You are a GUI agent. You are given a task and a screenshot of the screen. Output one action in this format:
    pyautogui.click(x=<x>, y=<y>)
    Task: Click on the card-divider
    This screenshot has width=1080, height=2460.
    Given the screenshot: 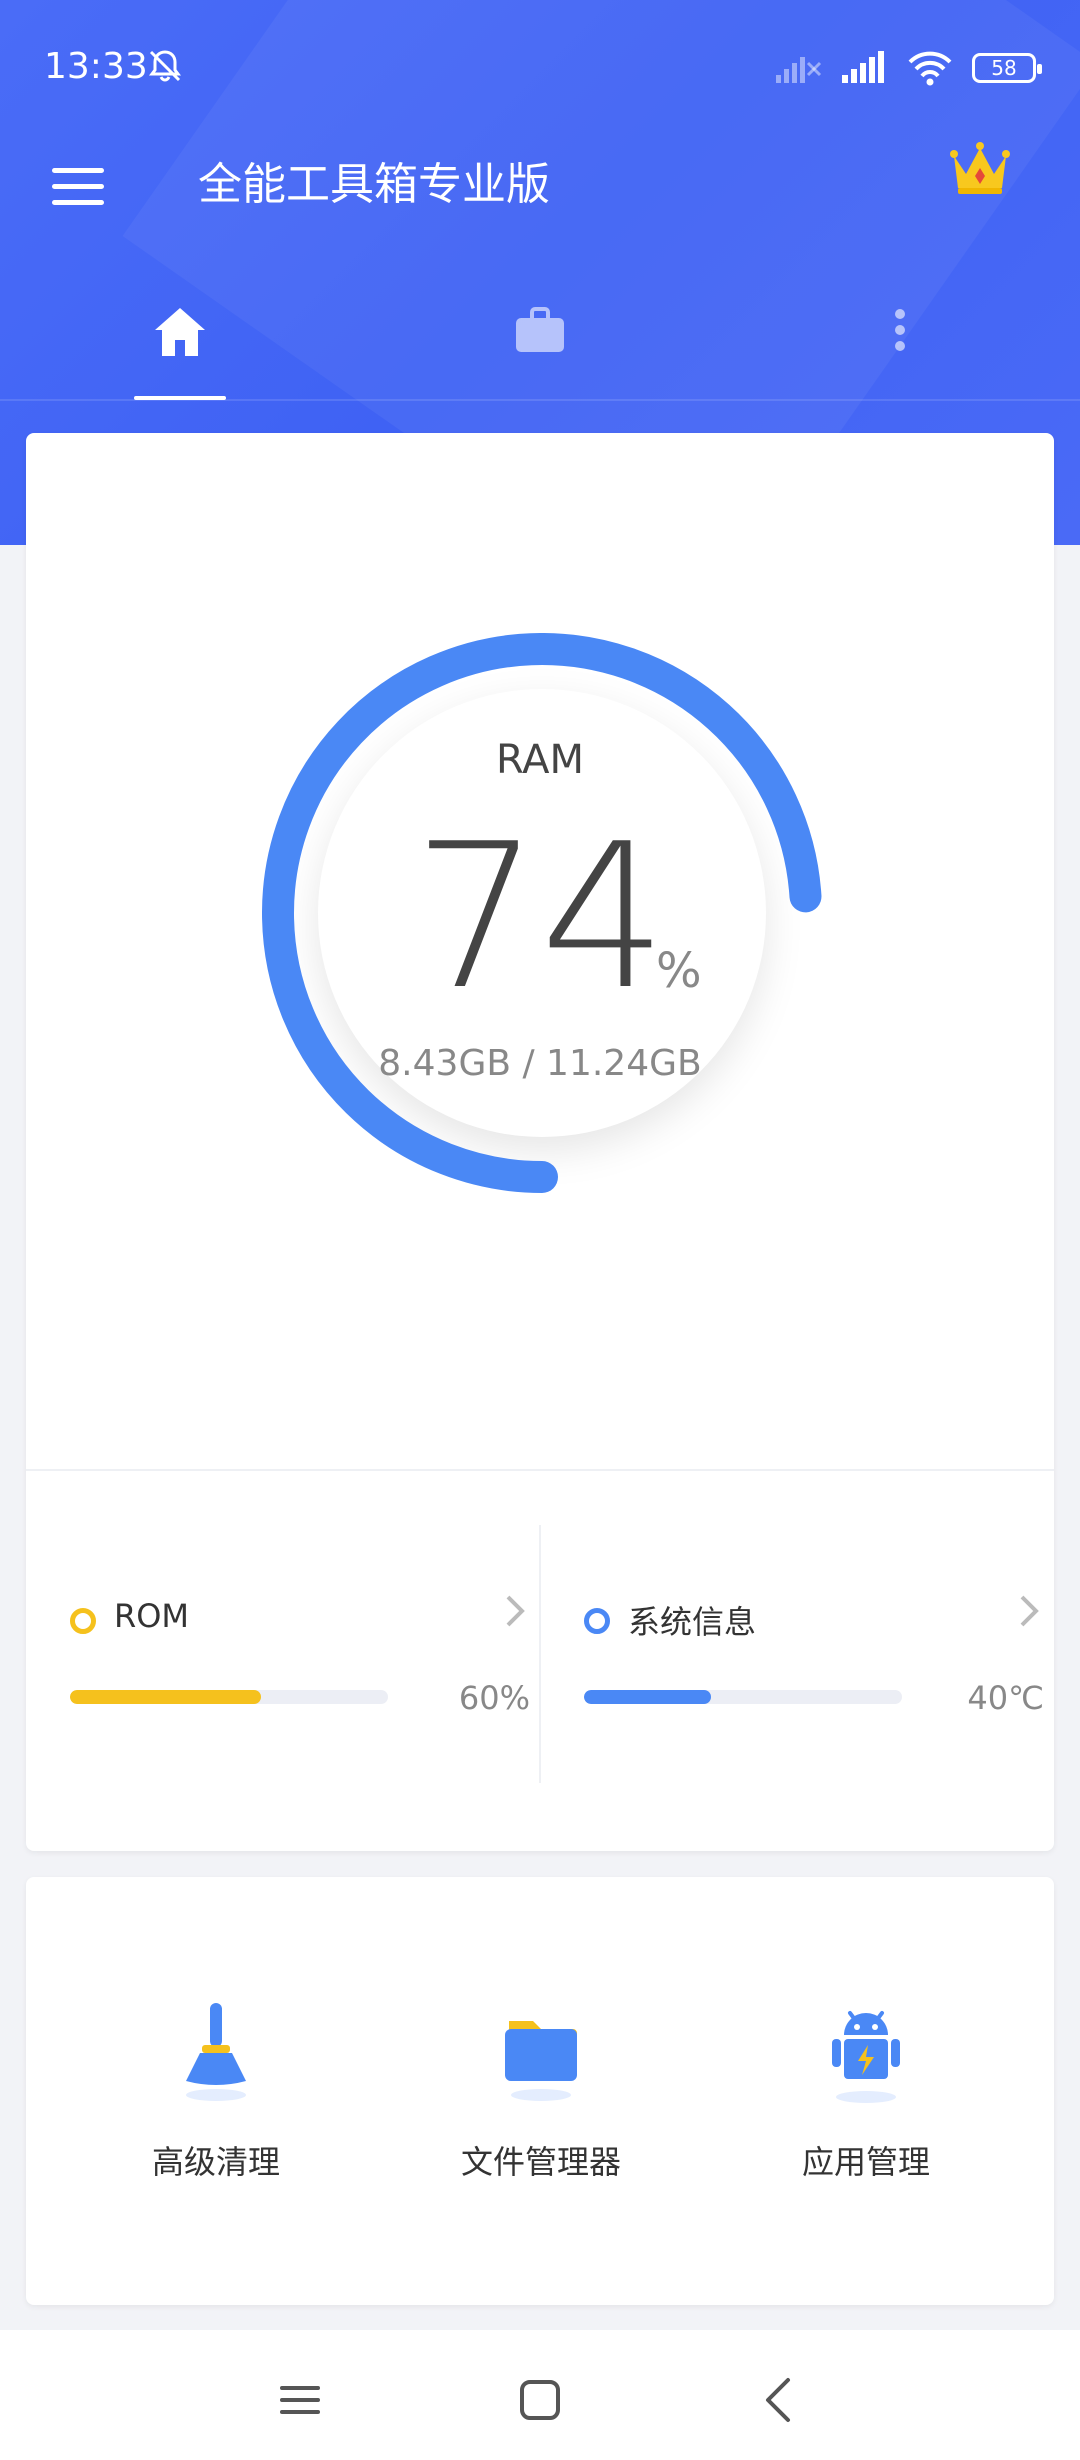 What is the action you would take?
    pyautogui.click(x=540, y=1470)
    